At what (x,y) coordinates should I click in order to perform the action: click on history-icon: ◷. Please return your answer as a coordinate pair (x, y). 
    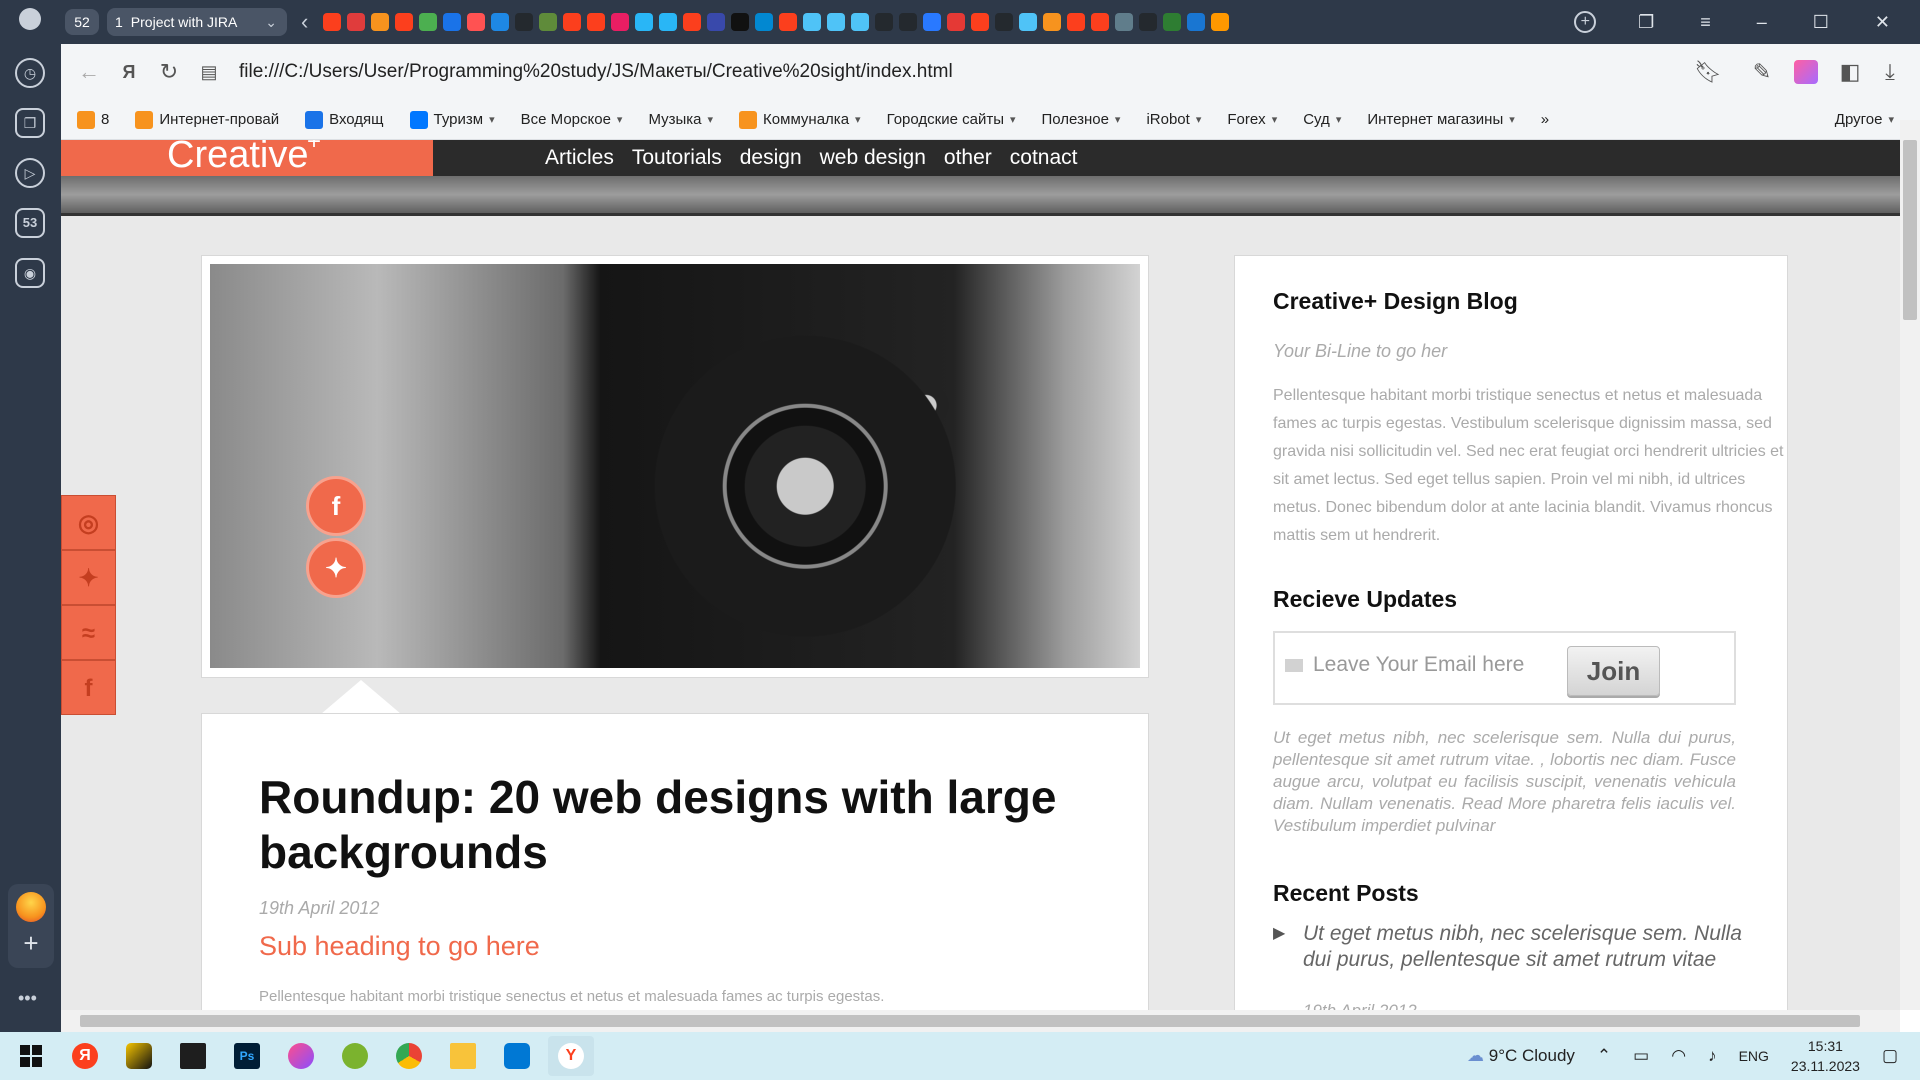
    Looking at the image, I should click on (30, 73).